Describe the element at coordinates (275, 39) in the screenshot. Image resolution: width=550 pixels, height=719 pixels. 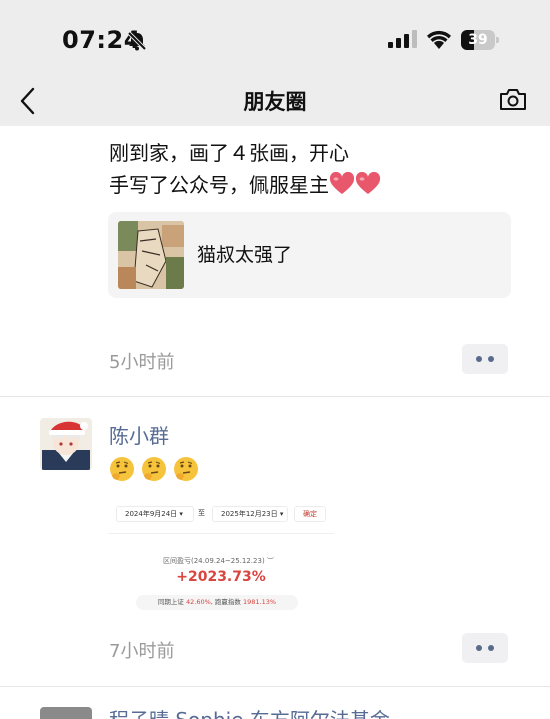
I see `status-bar: 07:24 39` at that location.